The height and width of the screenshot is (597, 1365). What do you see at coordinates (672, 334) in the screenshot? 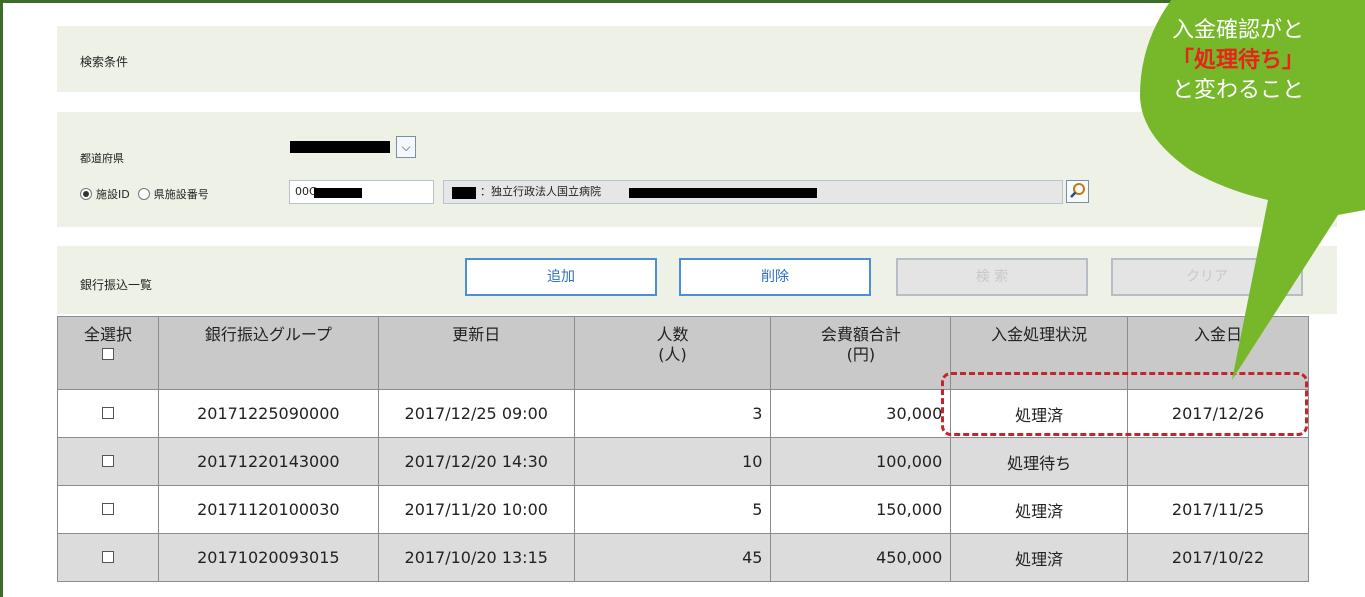
I see `header-people-label: 人数` at bounding box center [672, 334].